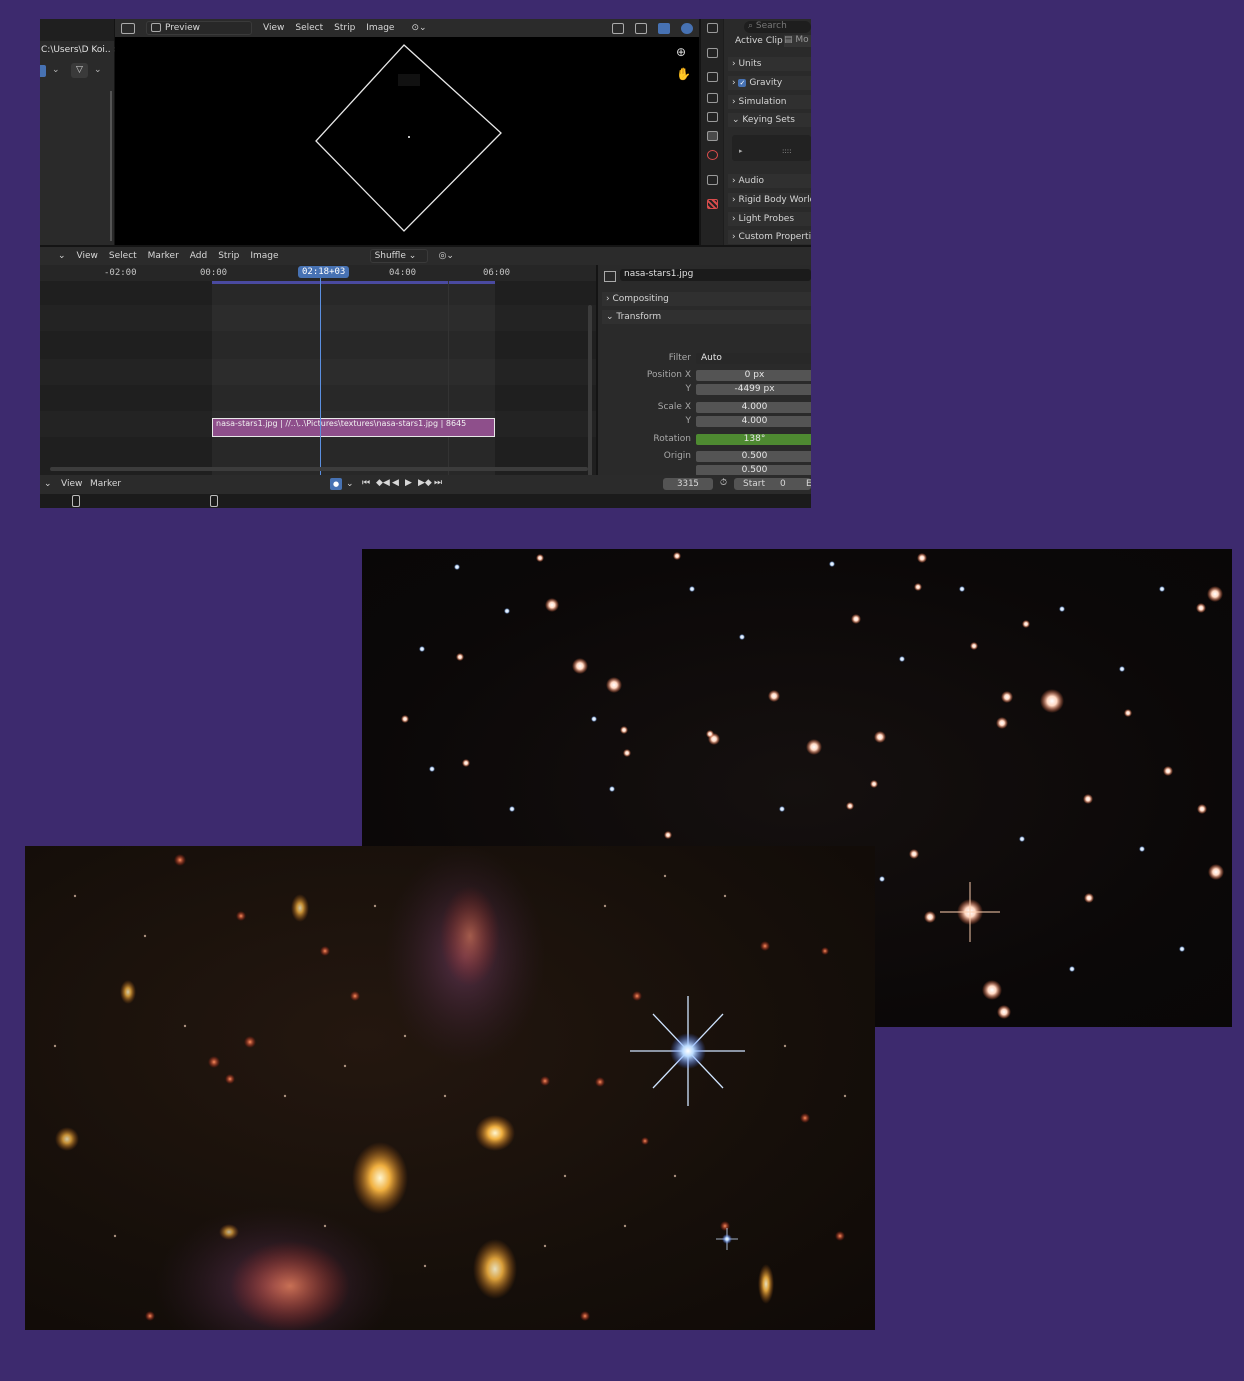 This screenshot has width=1244, height=1381. What do you see at coordinates (683, 74) in the screenshot?
I see `hand-pan-icon: ✋` at bounding box center [683, 74].